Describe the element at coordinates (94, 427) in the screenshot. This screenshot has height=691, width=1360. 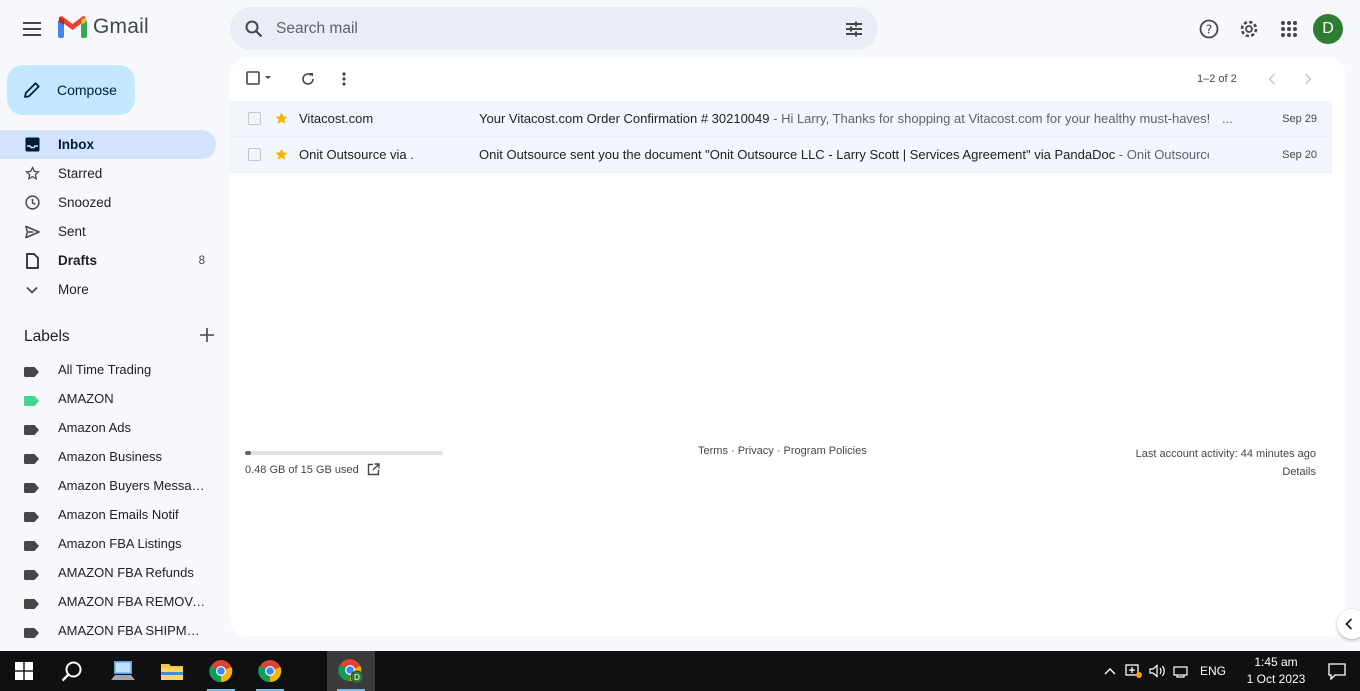
I see `label-name: Amazon Ads` at that location.